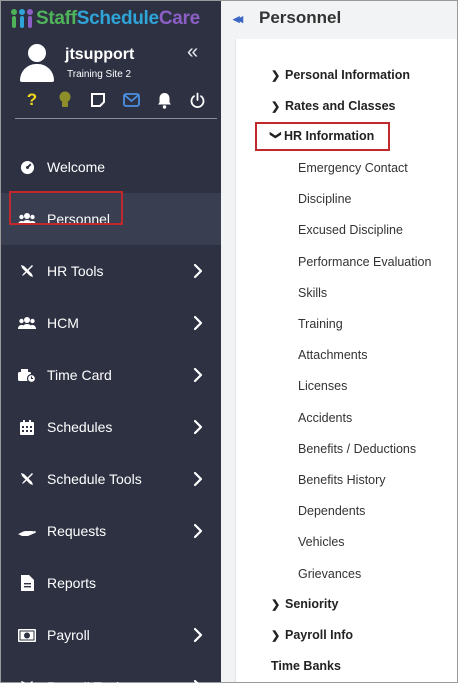 The height and width of the screenshot is (683, 458). I want to click on sidebar-item-label: Schedules, so click(80, 427).